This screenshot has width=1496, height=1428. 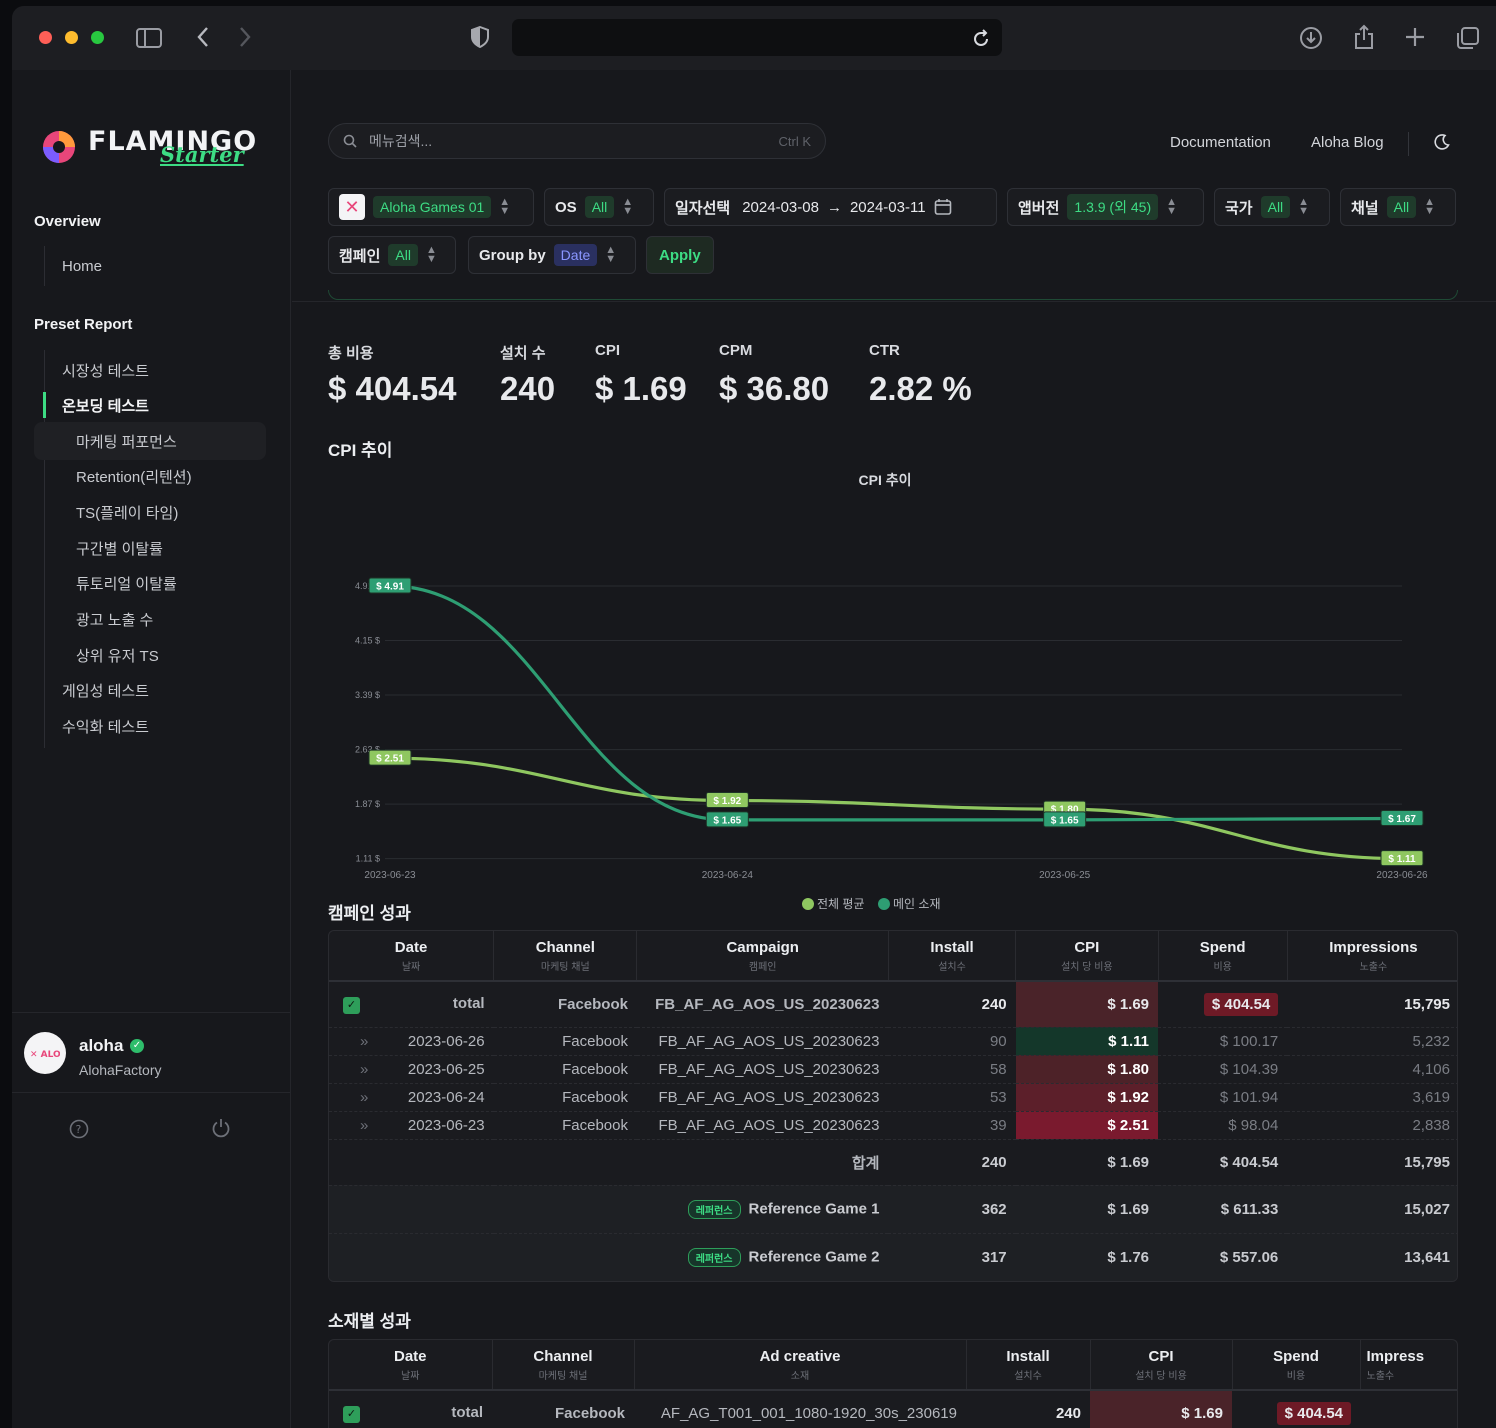 What do you see at coordinates (245, 39) in the screenshot?
I see `forward-icon` at bounding box center [245, 39].